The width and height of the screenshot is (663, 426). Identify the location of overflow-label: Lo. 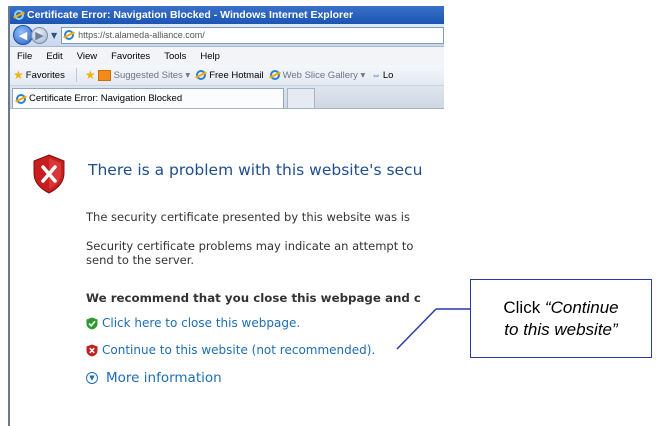
(388, 75).